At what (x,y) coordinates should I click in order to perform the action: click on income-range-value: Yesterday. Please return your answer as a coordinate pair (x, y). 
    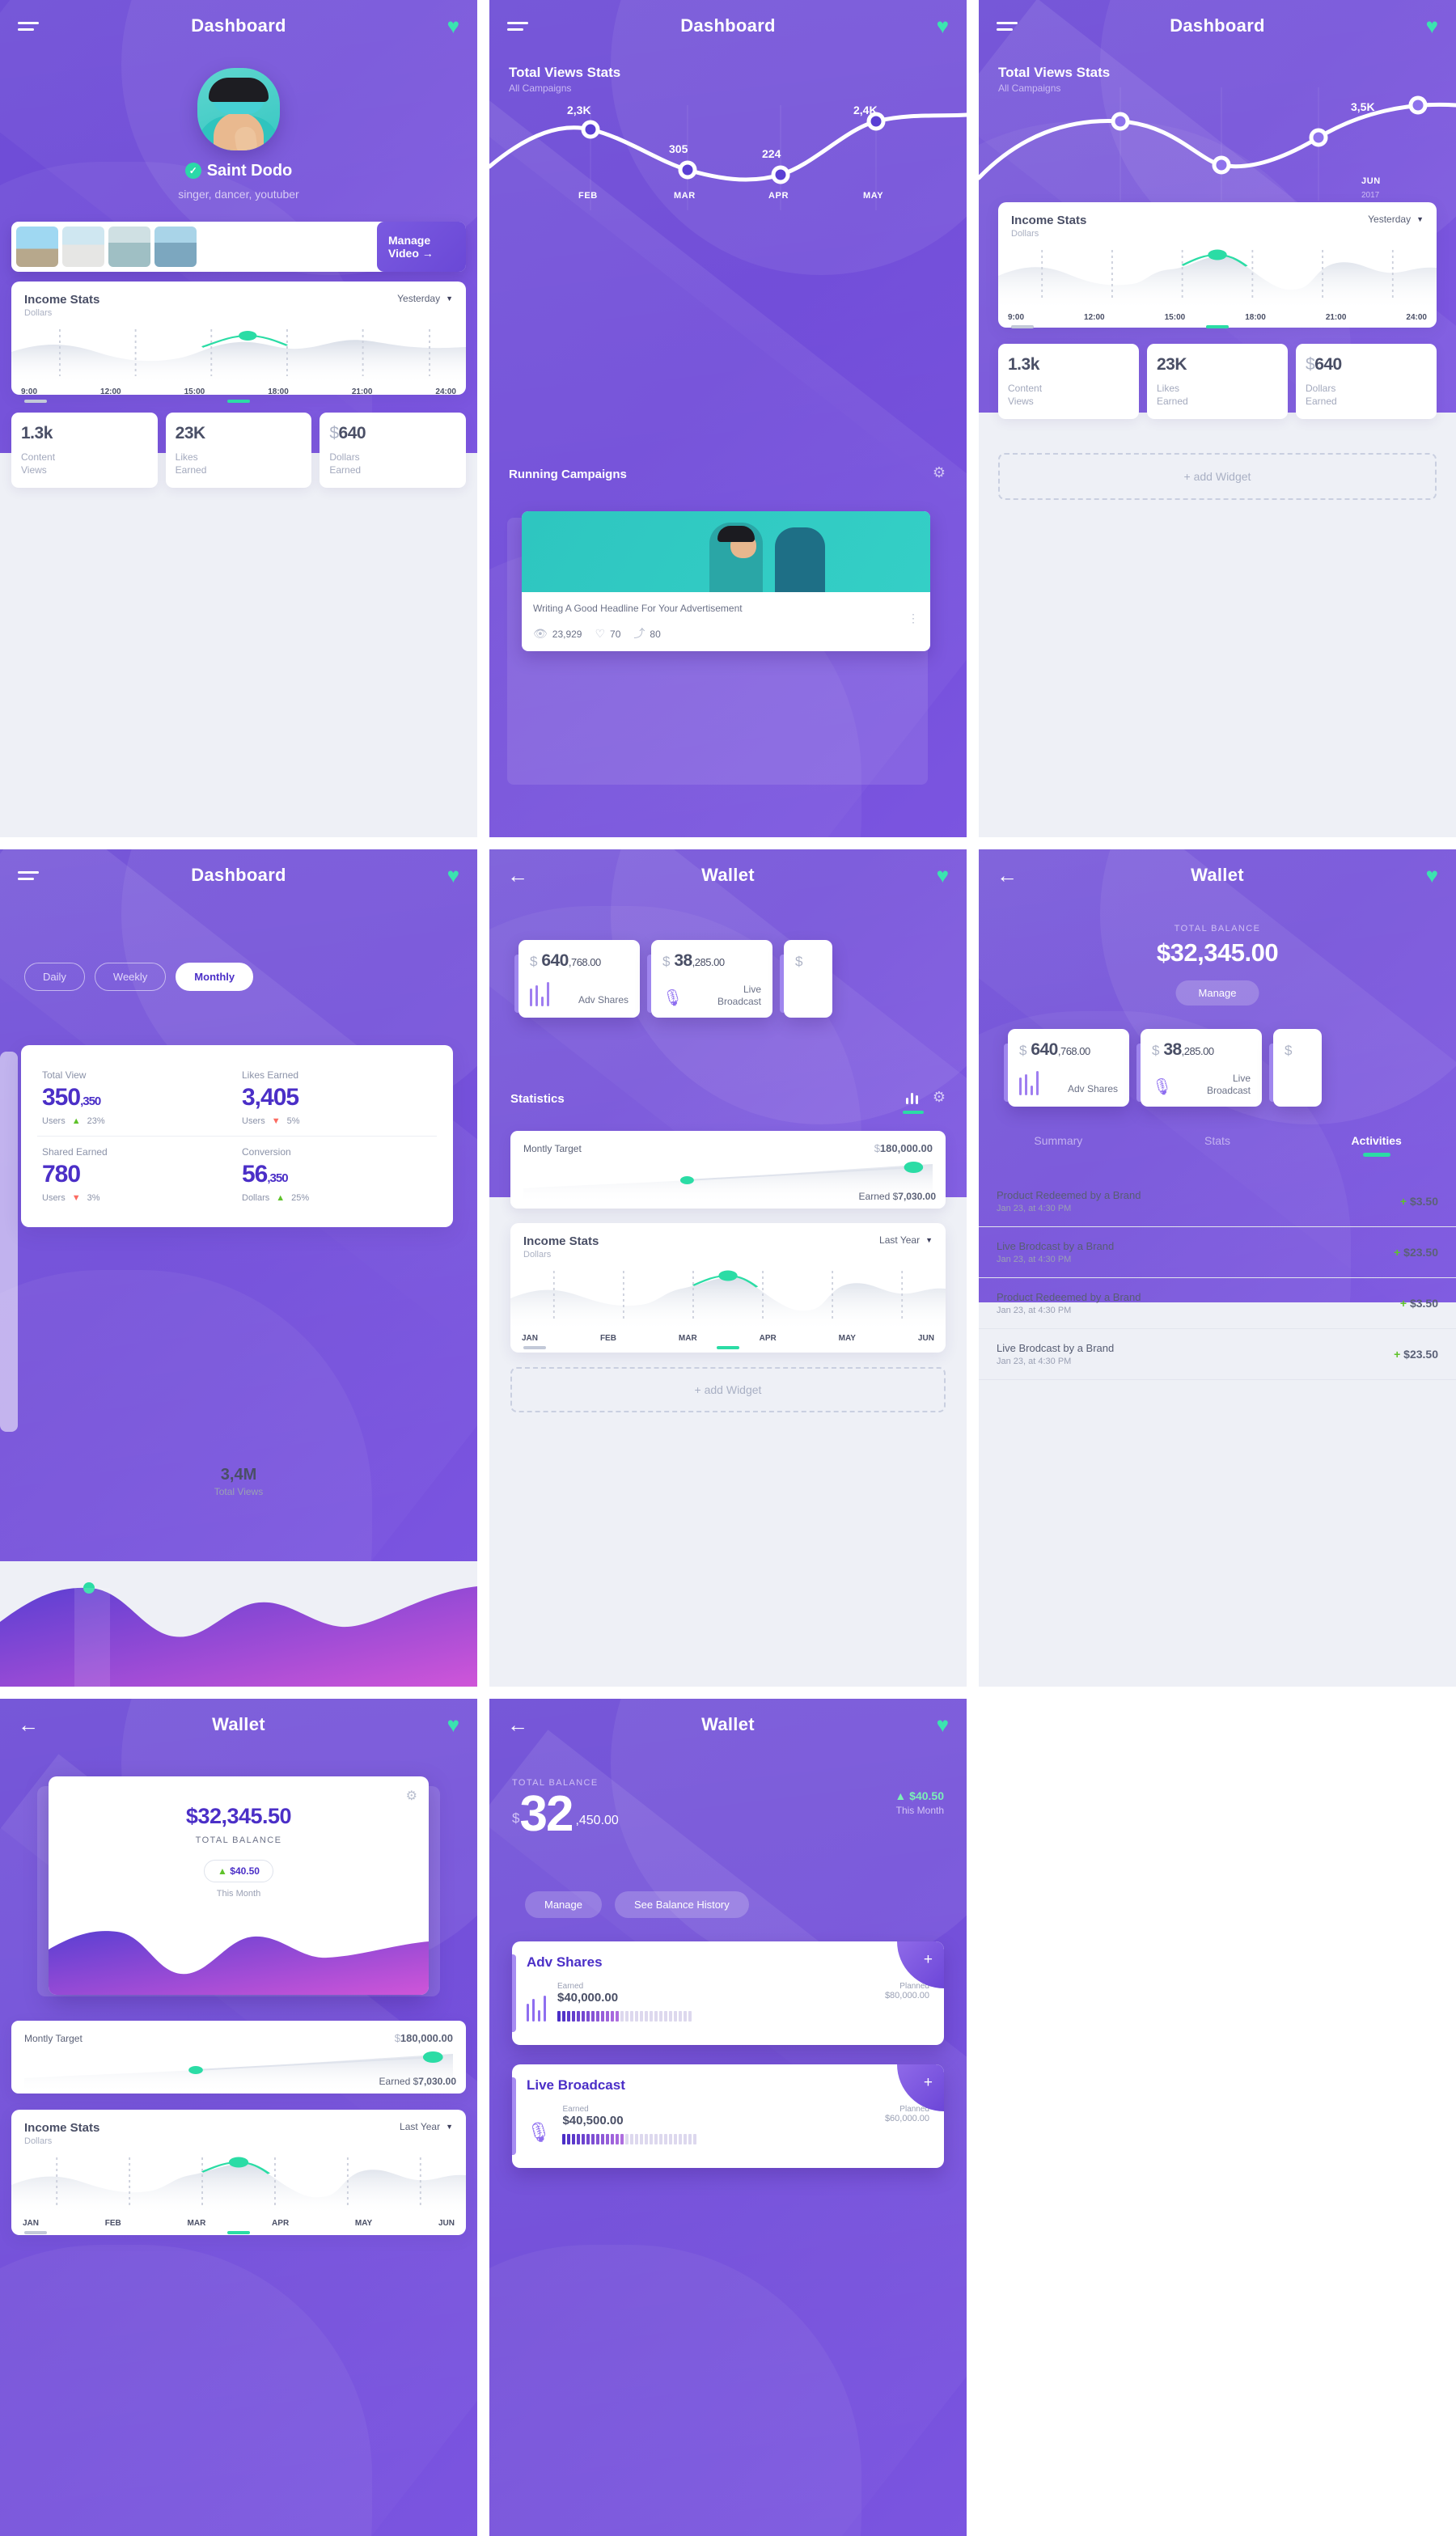
    Looking at the image, I should click on (419, 298).